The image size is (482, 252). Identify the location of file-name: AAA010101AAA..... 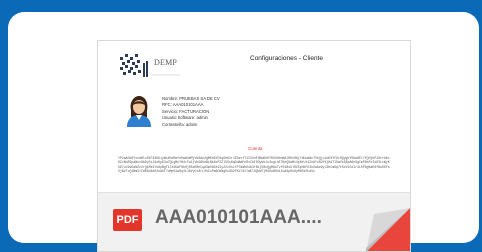
(238, 218).